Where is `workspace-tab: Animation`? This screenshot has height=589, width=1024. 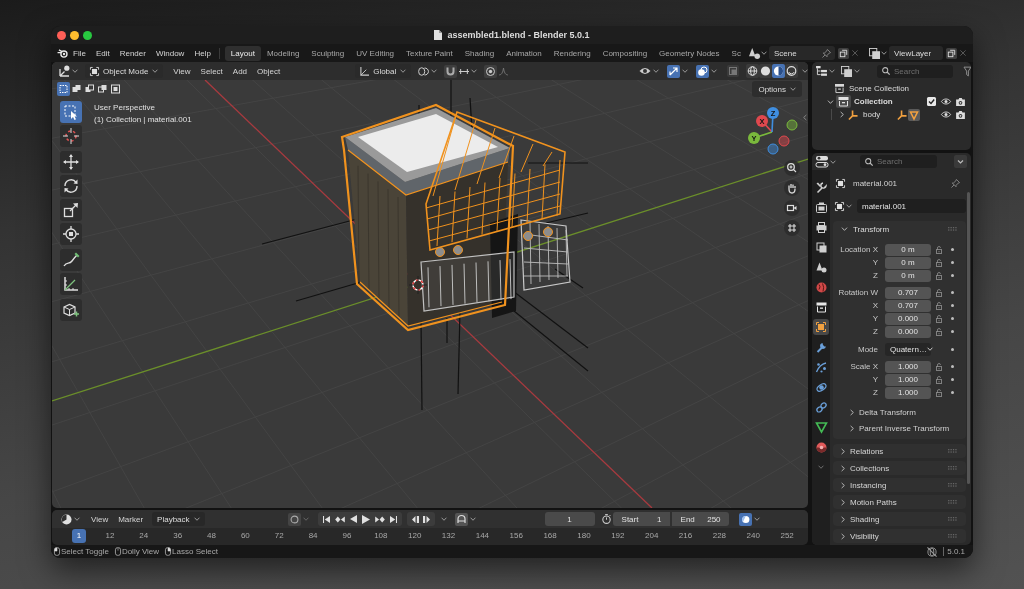
workspace-tab: Animation is located at coordinates (524, 53).